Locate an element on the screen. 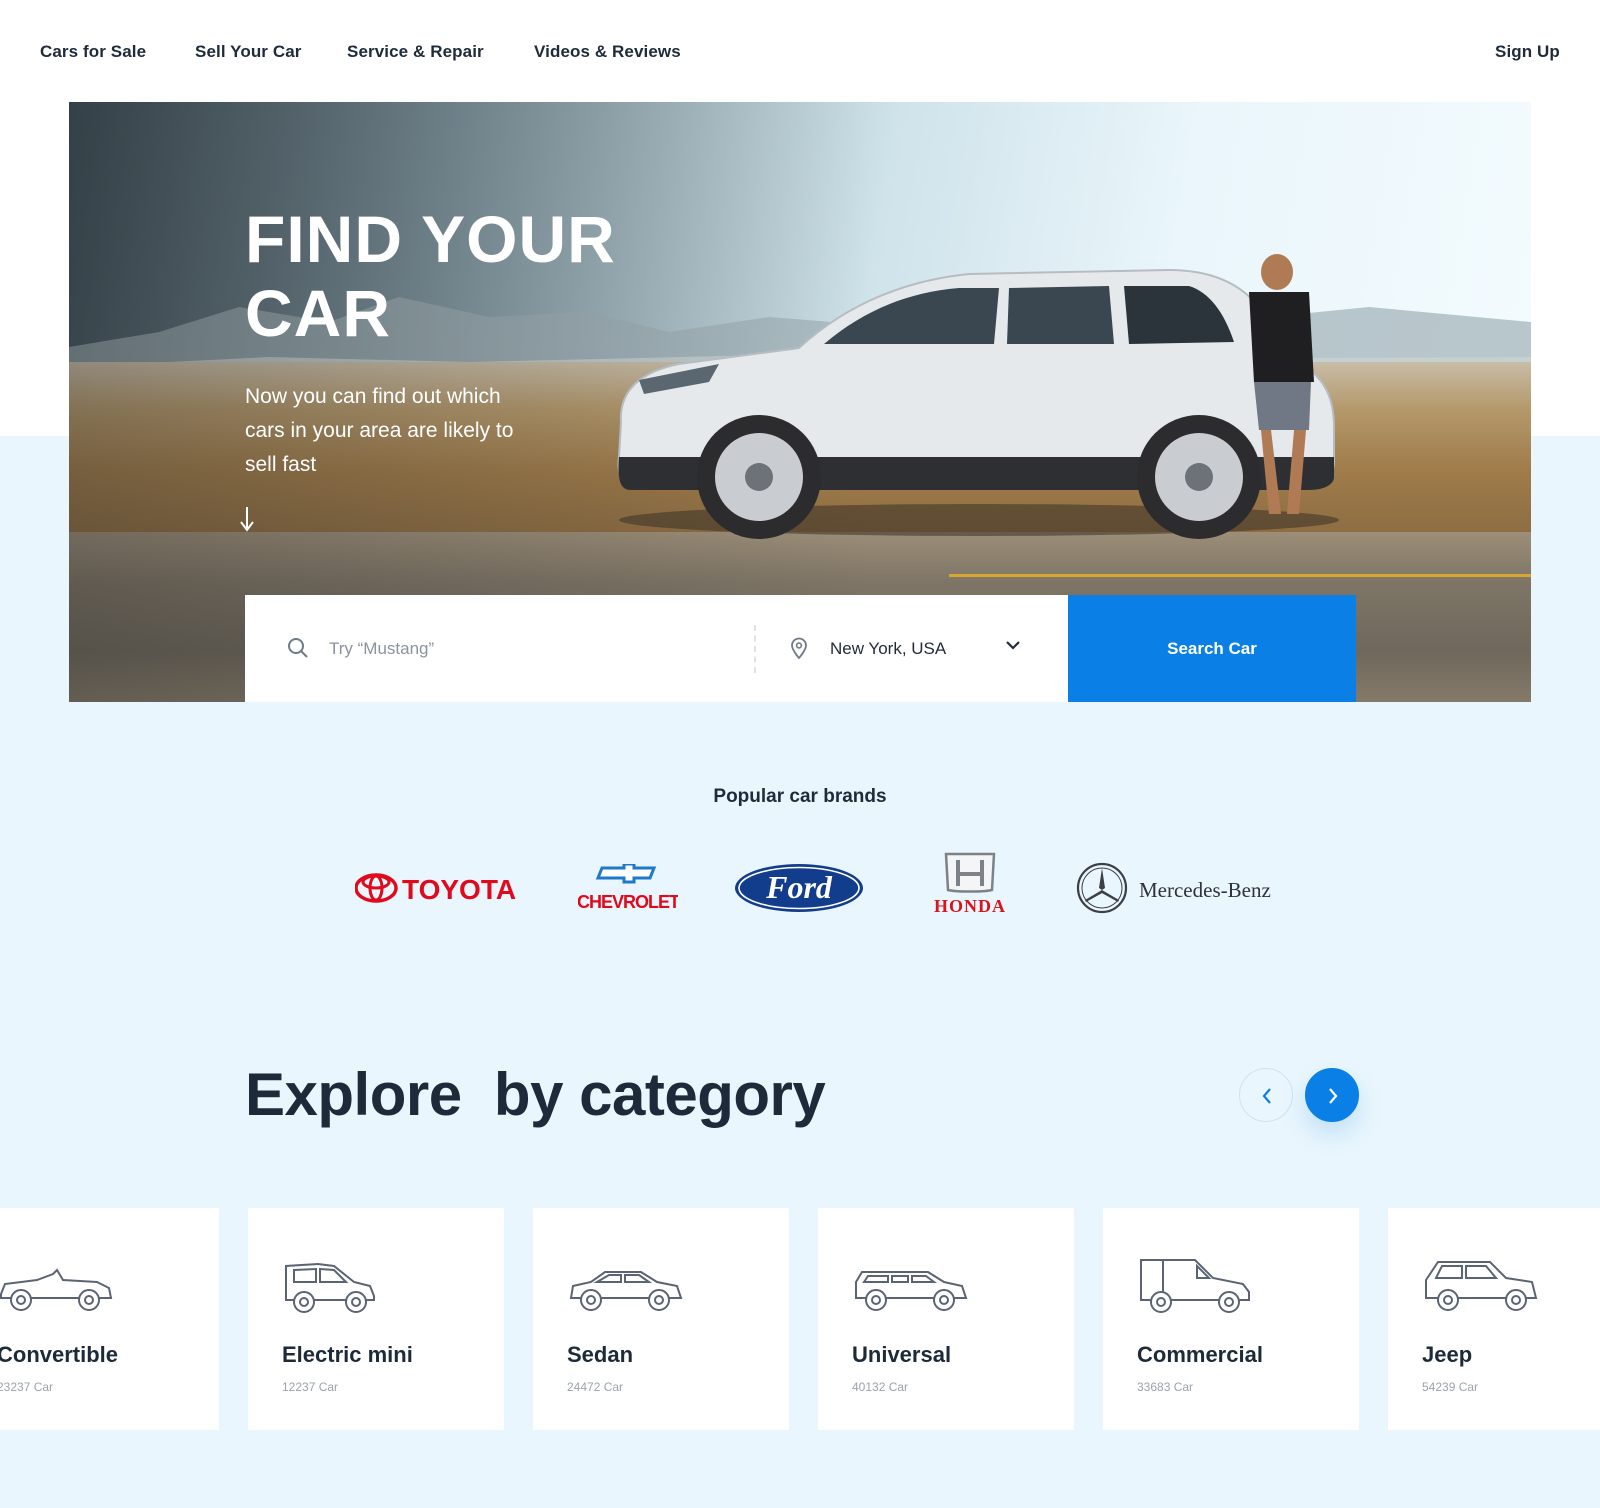 This screenshot has width=1600, height=1508. svg-text: HONDA is located at coordinates (970, 906).